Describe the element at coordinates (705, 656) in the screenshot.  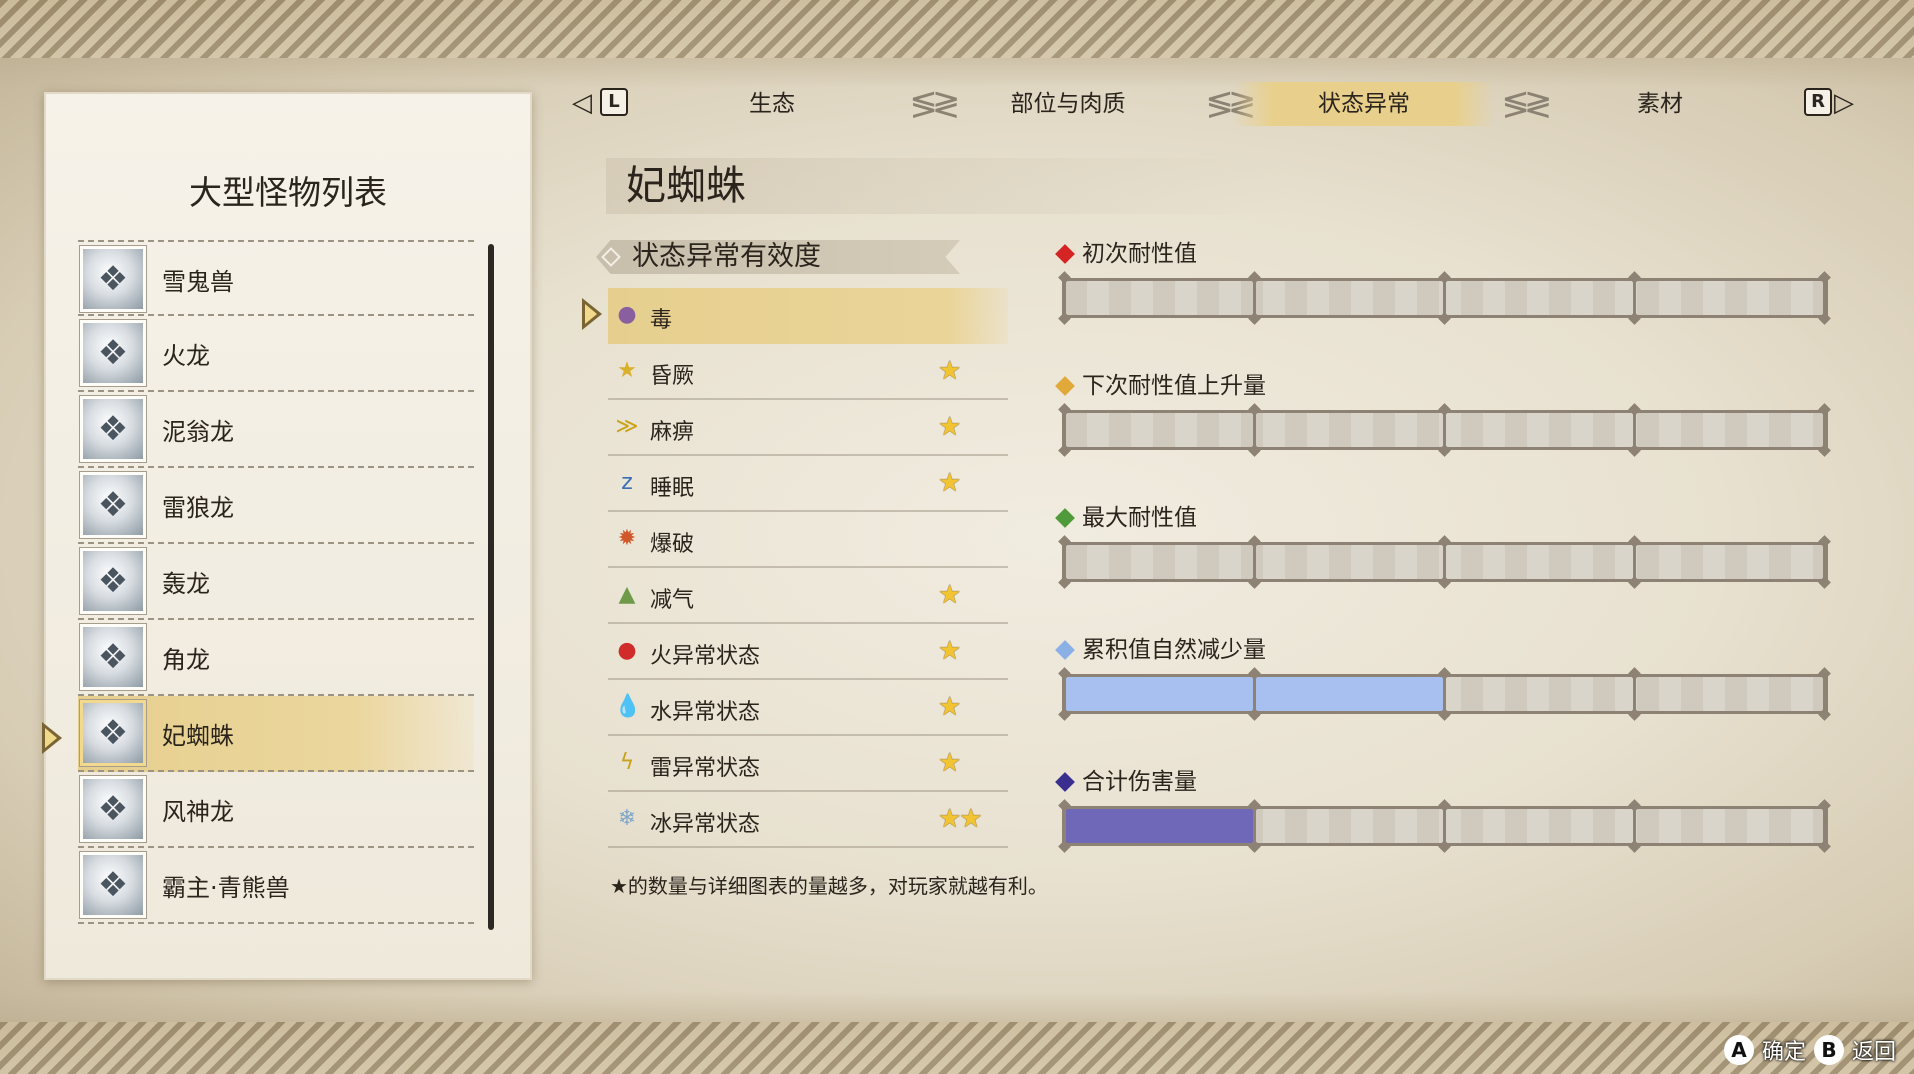
I see `ailment-label: 火异常状态` at that location.